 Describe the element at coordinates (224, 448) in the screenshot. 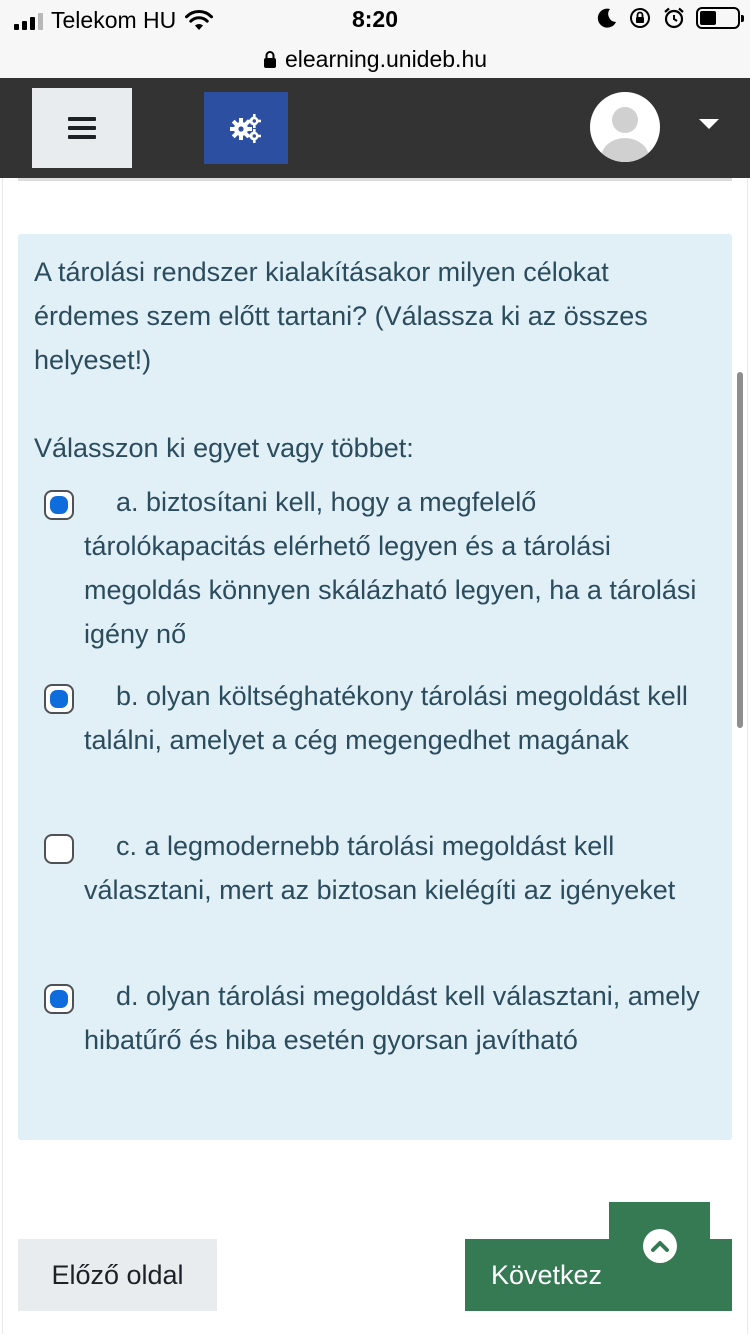

I see `answer-prompt: Válasszon ki egyet vagy többet:` at that location.